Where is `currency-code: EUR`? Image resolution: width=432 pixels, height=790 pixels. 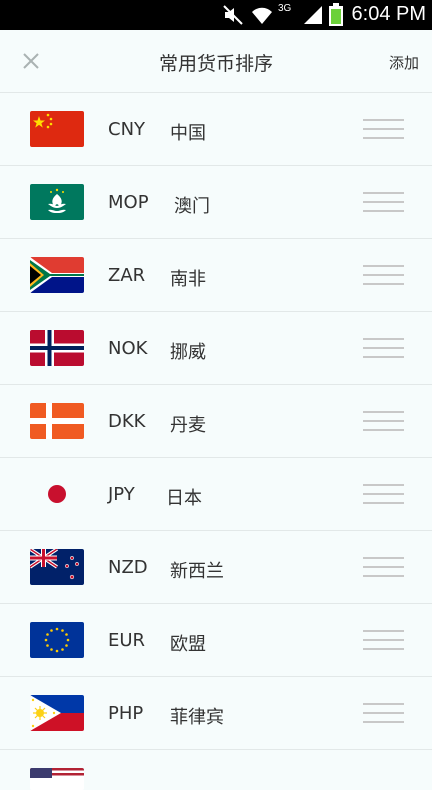 currency-code: EUR is located at coordinates (127, 640).